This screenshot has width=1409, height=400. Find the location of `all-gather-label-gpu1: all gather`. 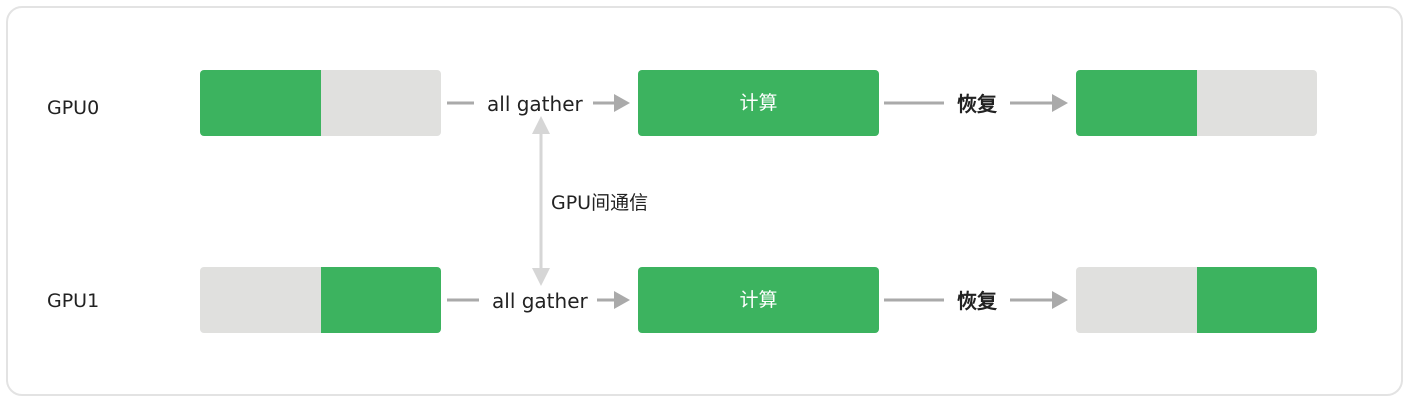

all-gather-label-gpu1: all gather is located at coordinates (540, 301).